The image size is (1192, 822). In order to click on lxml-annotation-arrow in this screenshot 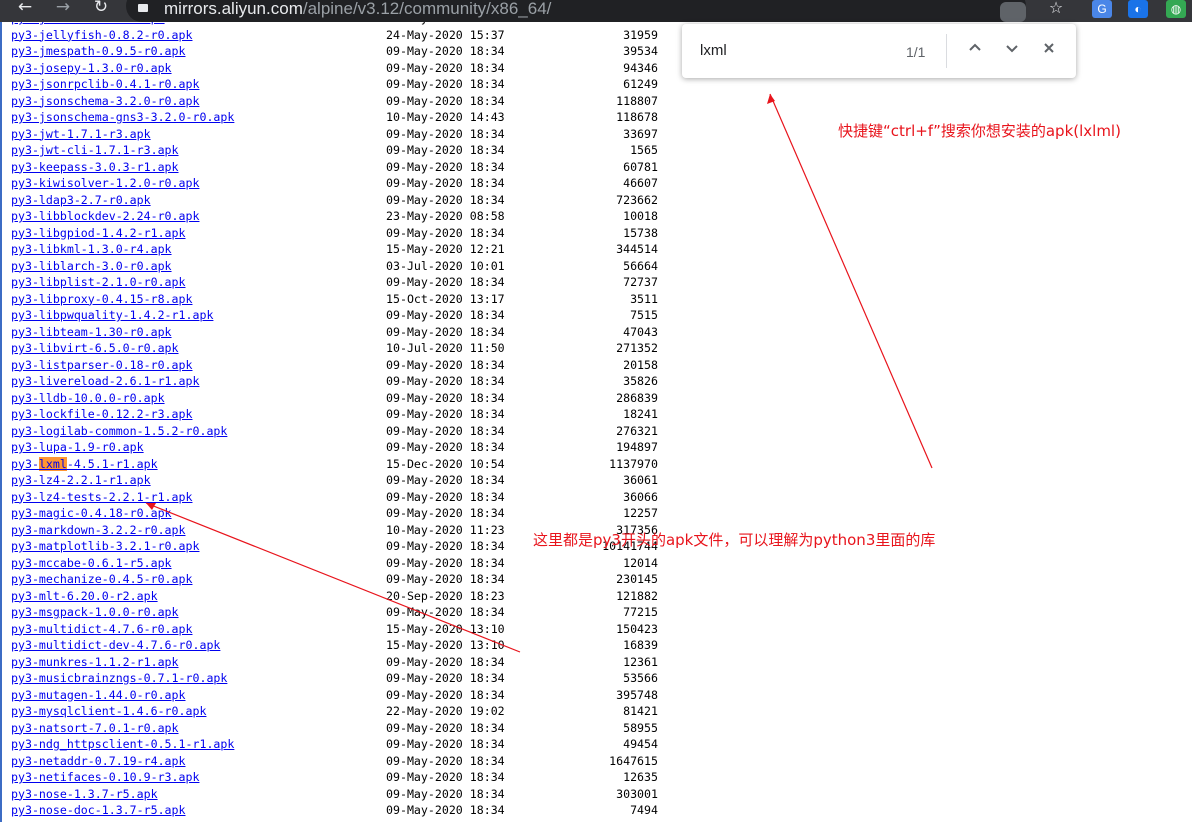, I will do `click(333, 577)`.